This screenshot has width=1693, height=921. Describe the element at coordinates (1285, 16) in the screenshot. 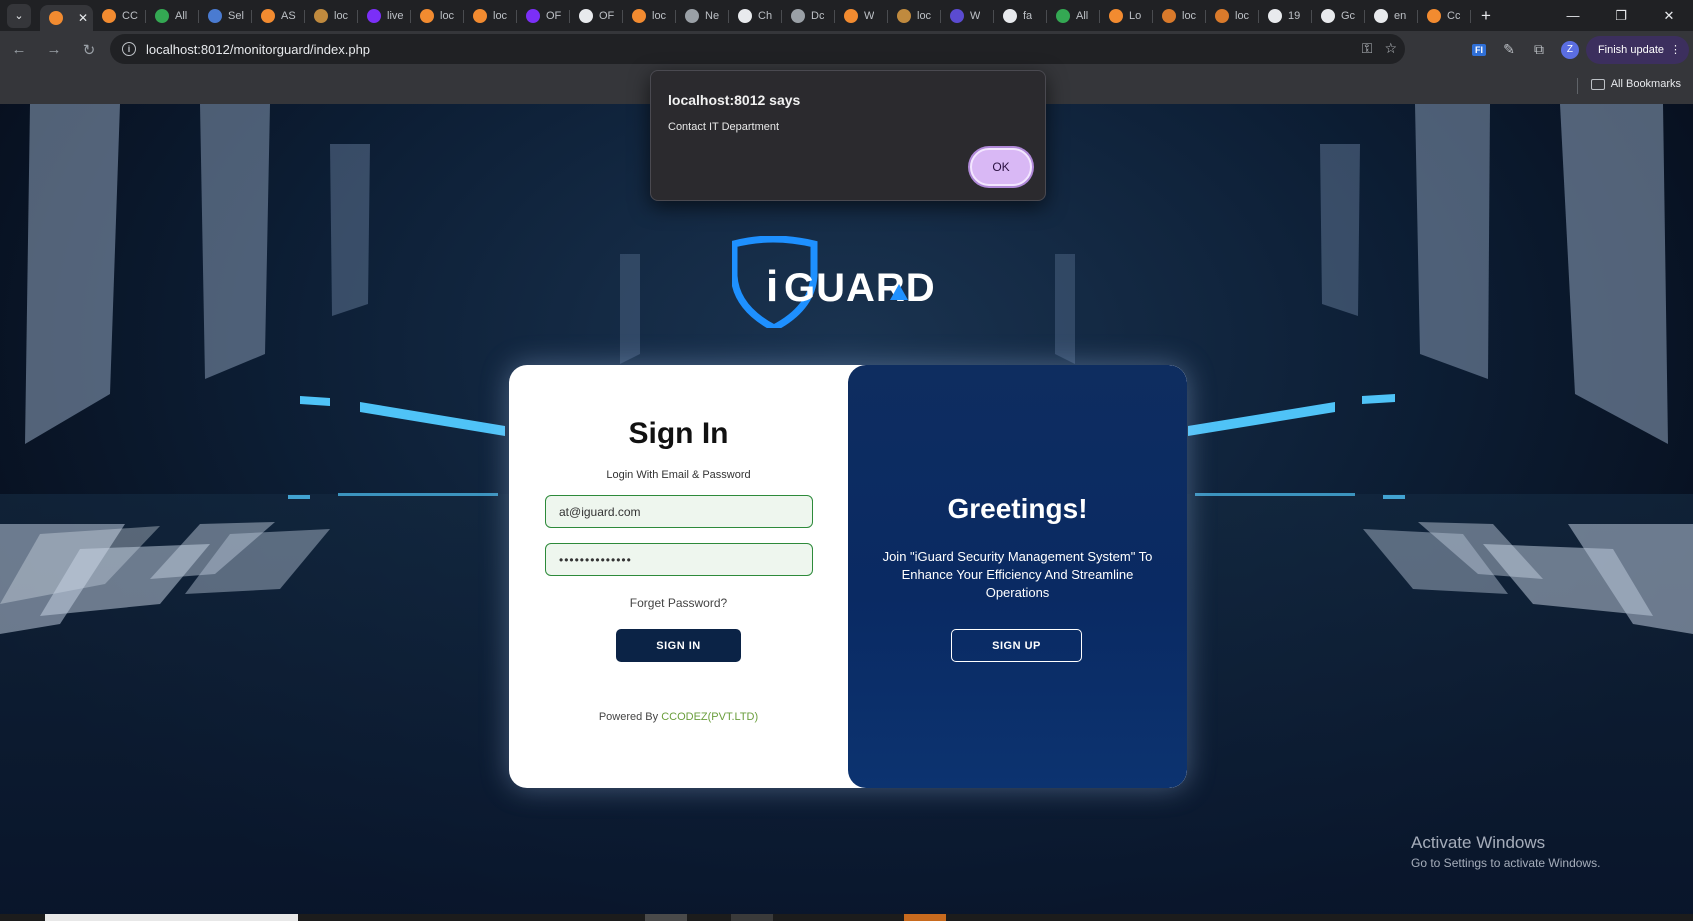

I see `browser-tab: 19` at that location.